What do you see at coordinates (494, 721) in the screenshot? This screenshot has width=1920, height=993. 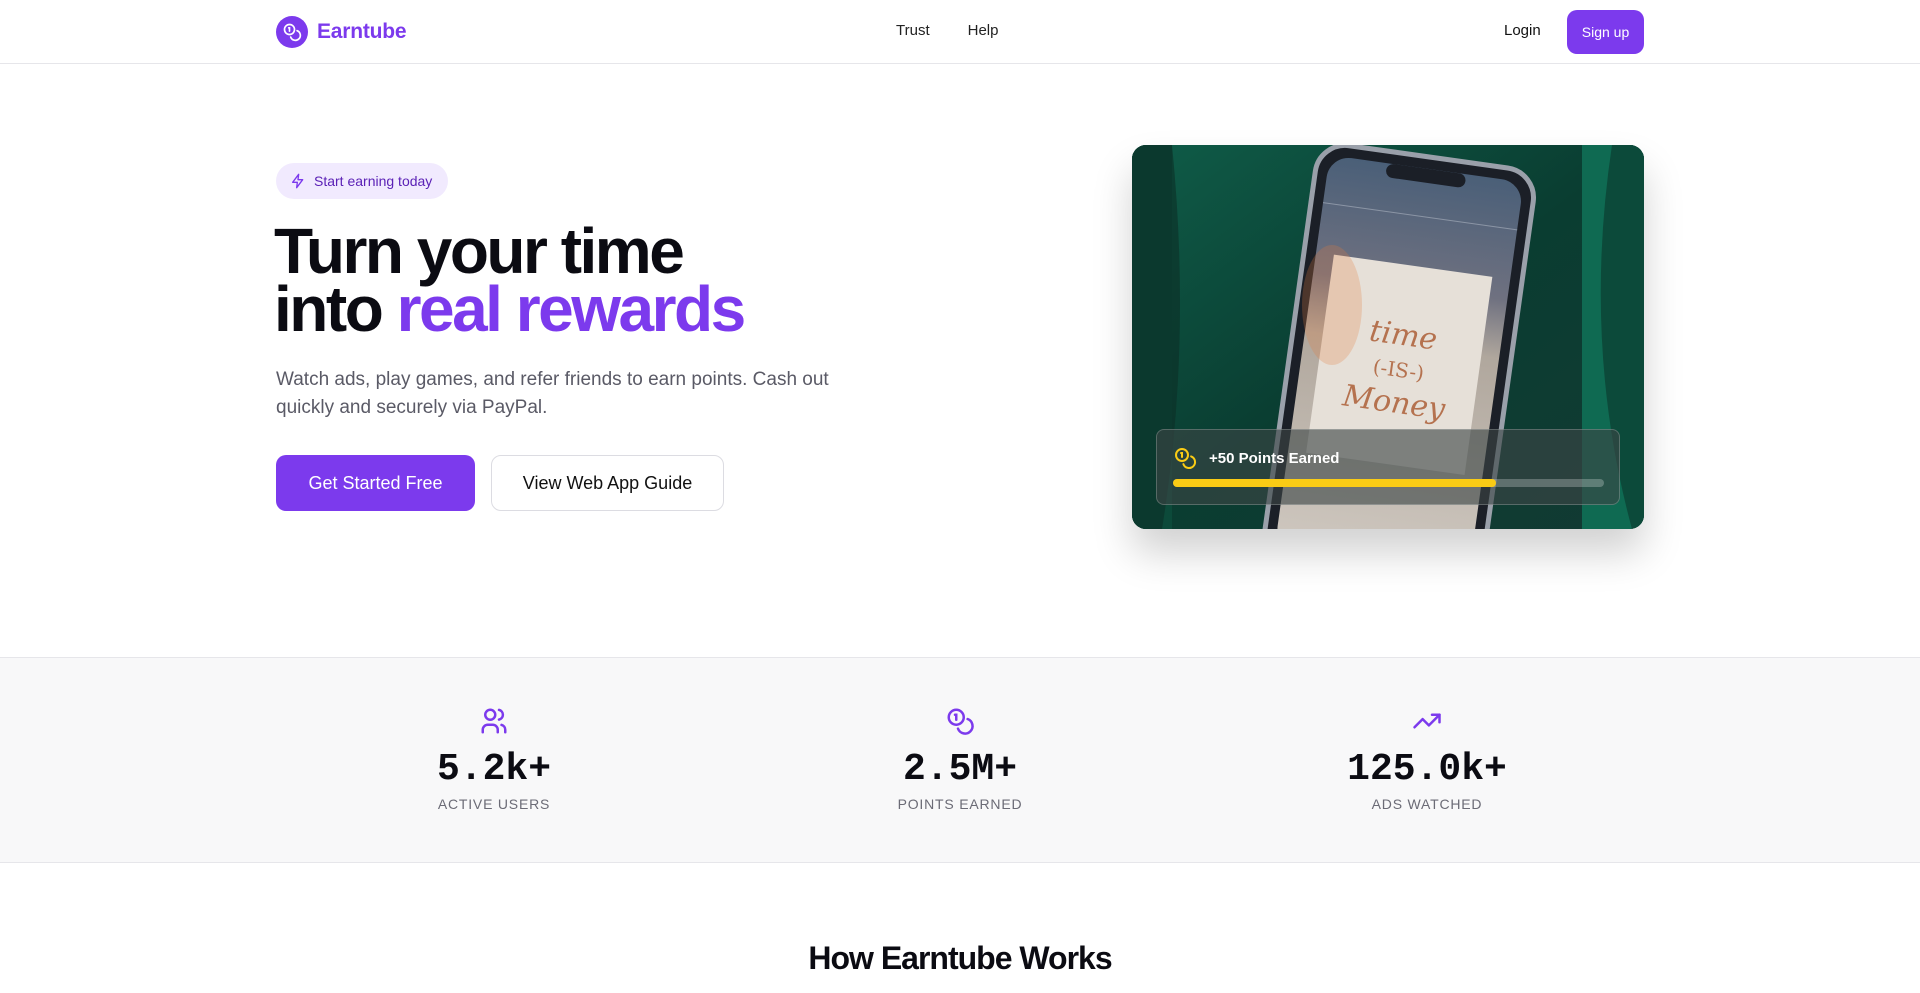 I see `users-icon` at bounding box center [494, 721].